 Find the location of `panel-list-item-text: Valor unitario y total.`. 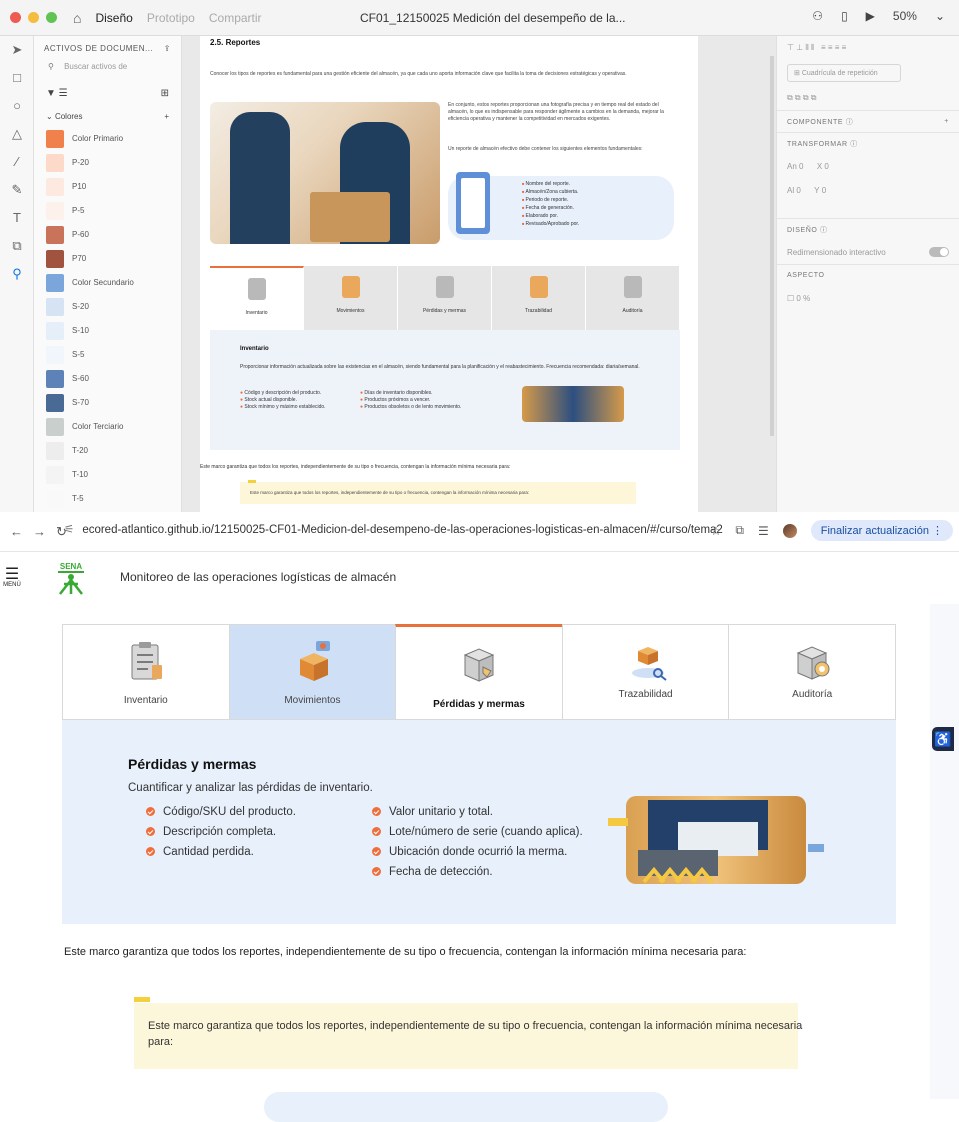

panel-list-item-text: Valor unitario y total. is located at coordinates (441, 812).